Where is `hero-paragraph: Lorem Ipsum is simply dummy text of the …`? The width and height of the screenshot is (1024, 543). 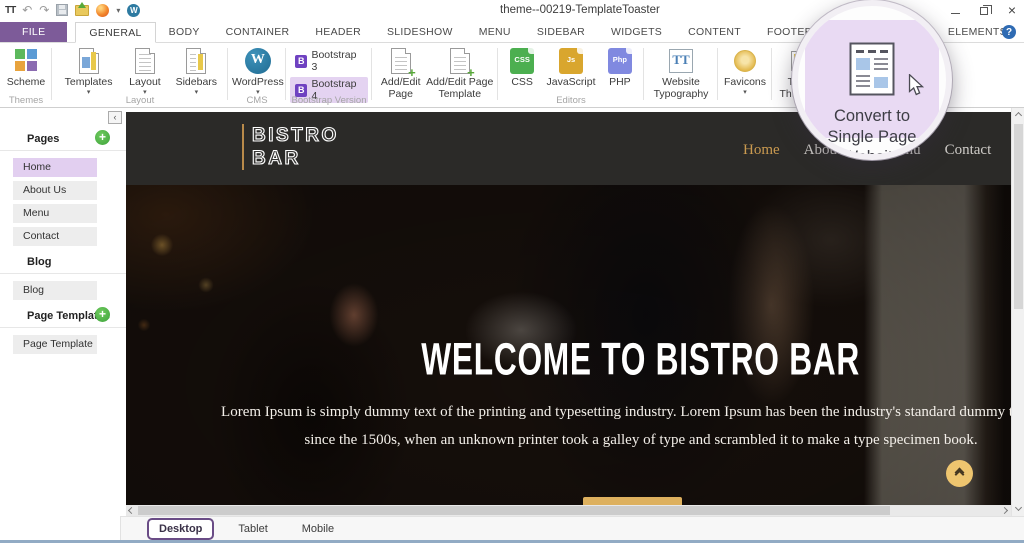
hero-paragraph: Lorem Ipsum is simply dummy text of the … is located at coordinates (616, 426).